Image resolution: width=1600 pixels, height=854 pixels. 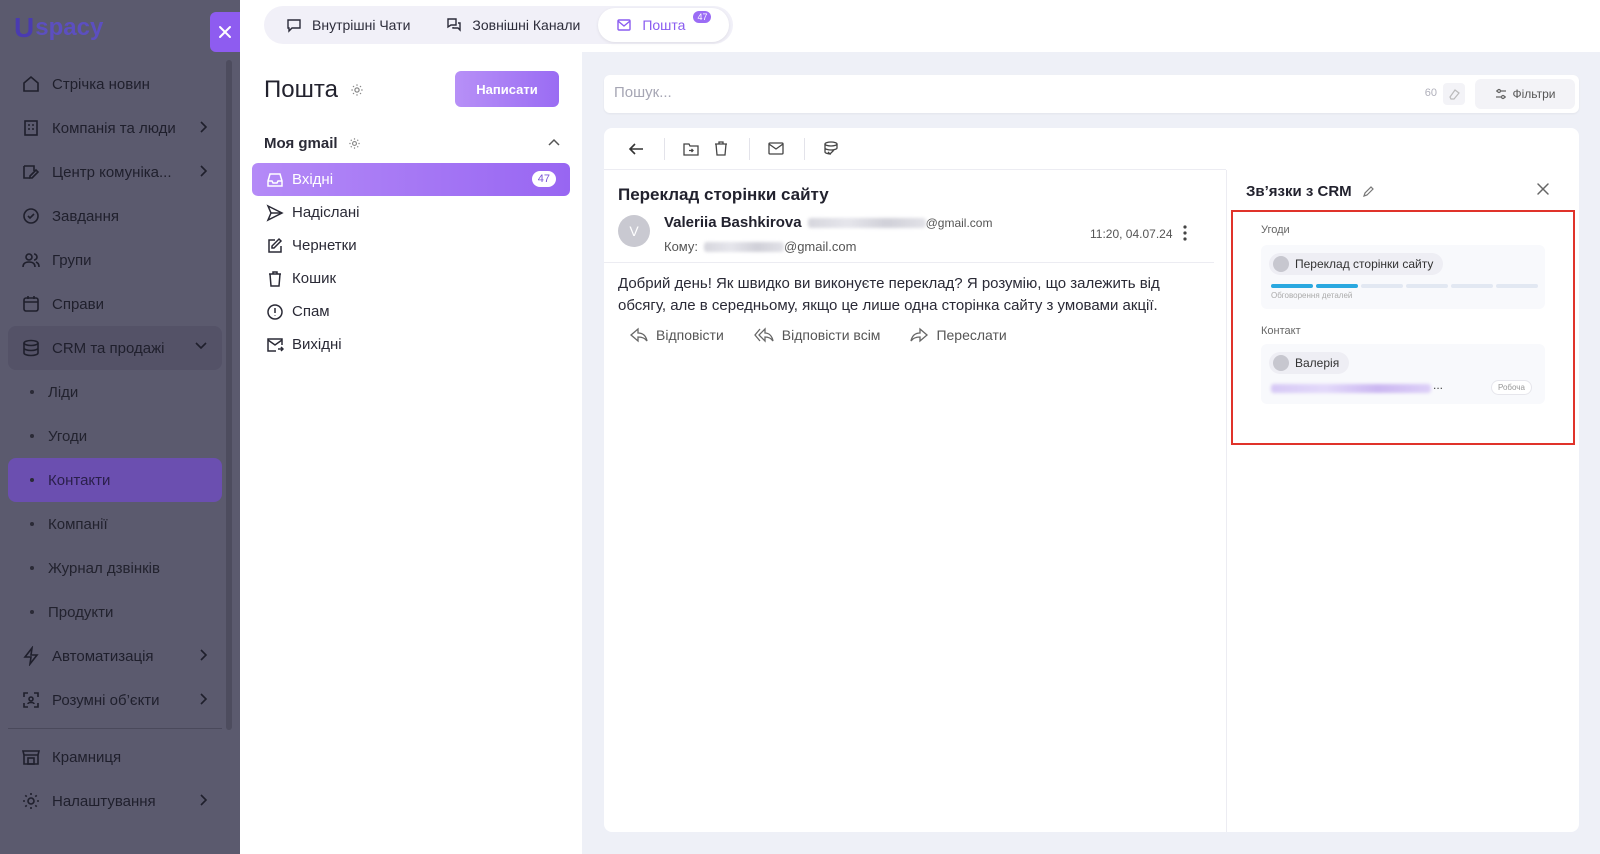 What do you see at coordinates (275, 212) in the screenshot?
I see `send-icon` at bounding box center [275, 212].